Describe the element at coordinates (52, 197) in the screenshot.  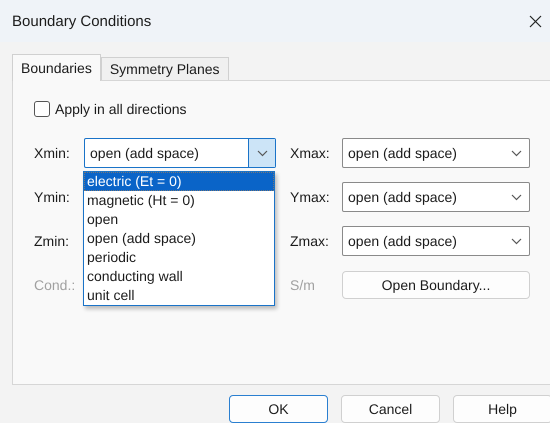
I see `field-label: Ymin:` at that location.